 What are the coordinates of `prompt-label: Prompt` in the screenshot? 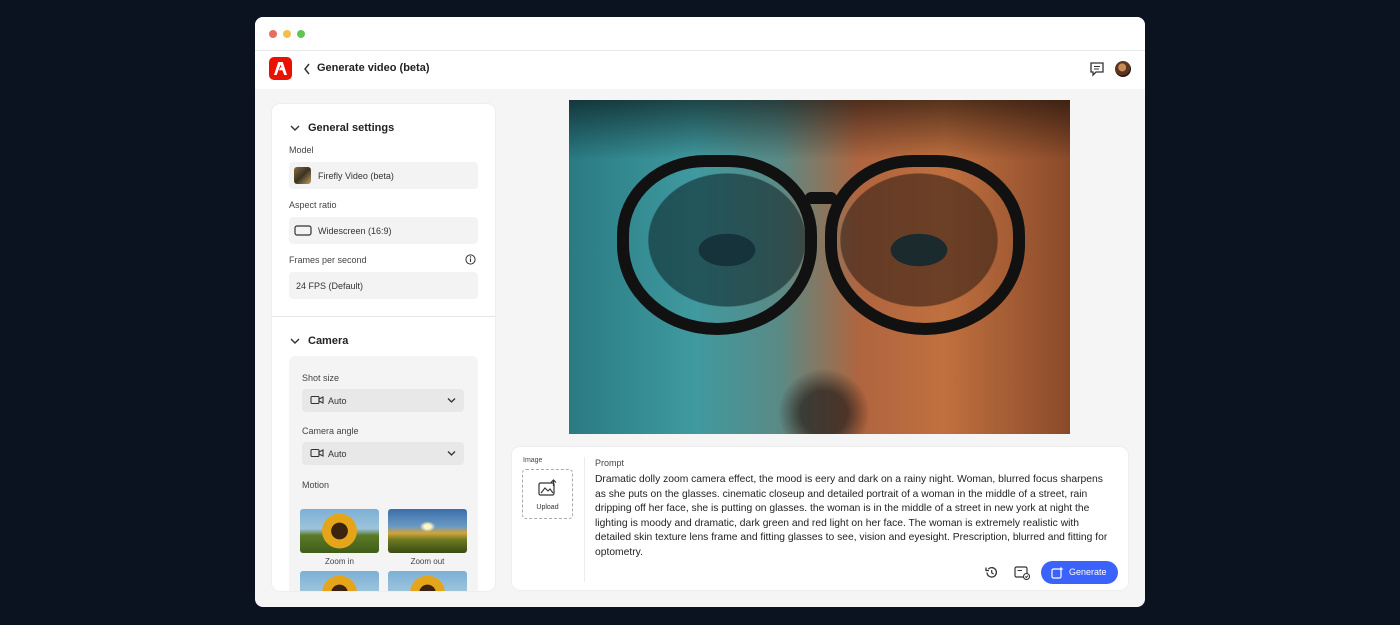 It's located at (610, 463).